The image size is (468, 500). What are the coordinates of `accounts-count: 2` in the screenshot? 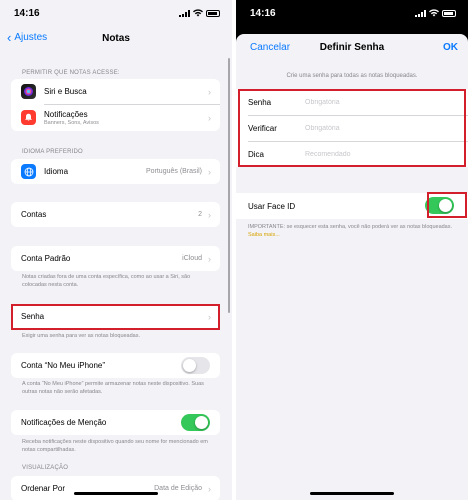 It's located at (200, 214).